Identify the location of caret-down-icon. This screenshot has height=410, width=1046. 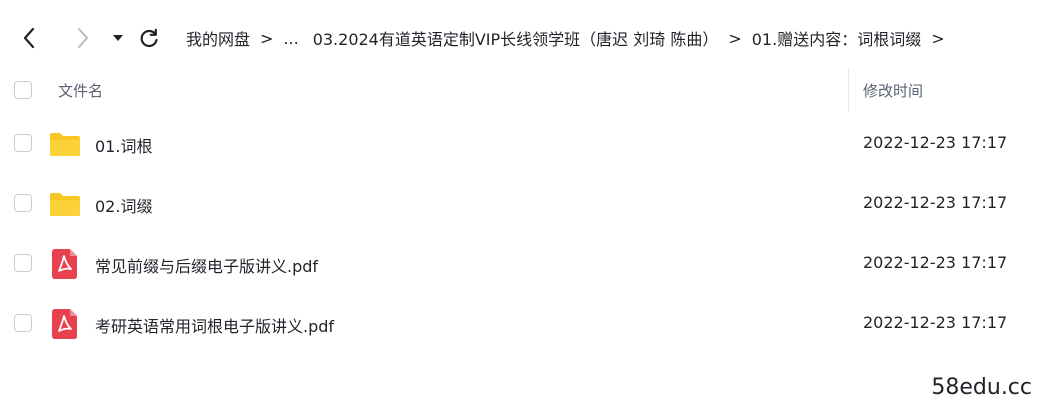
(118, 38).